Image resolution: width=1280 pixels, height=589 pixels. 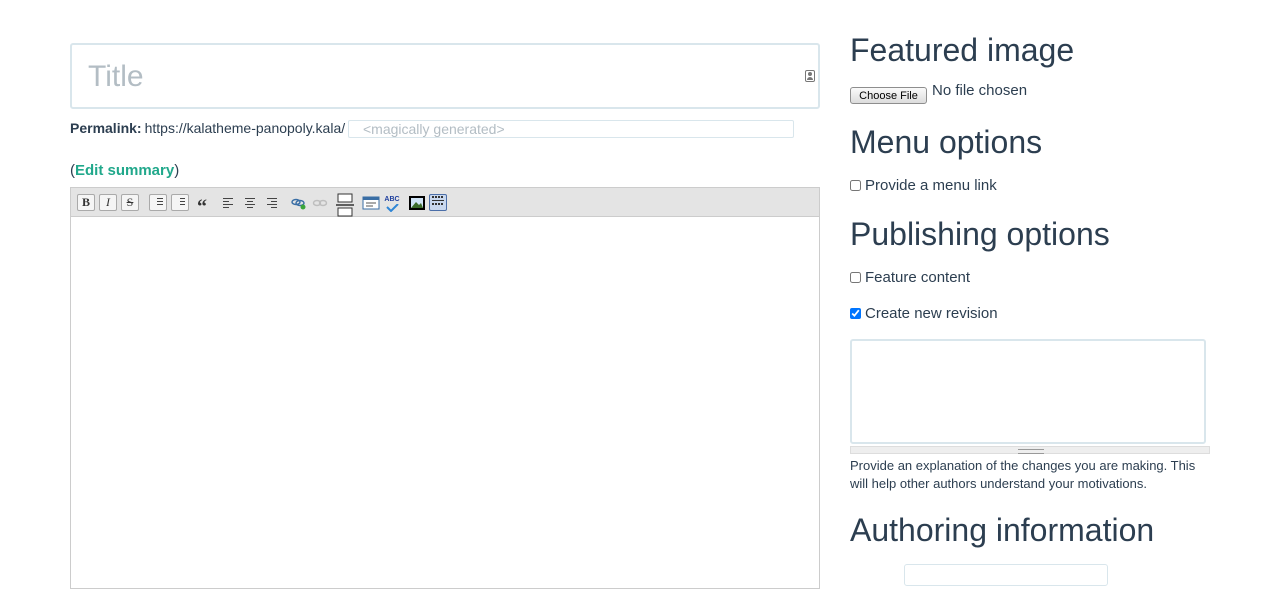 What do you see at coordinates (370, 202) in the screenshot?
I see `paste-word-icon` at bounding box center [370, 202].